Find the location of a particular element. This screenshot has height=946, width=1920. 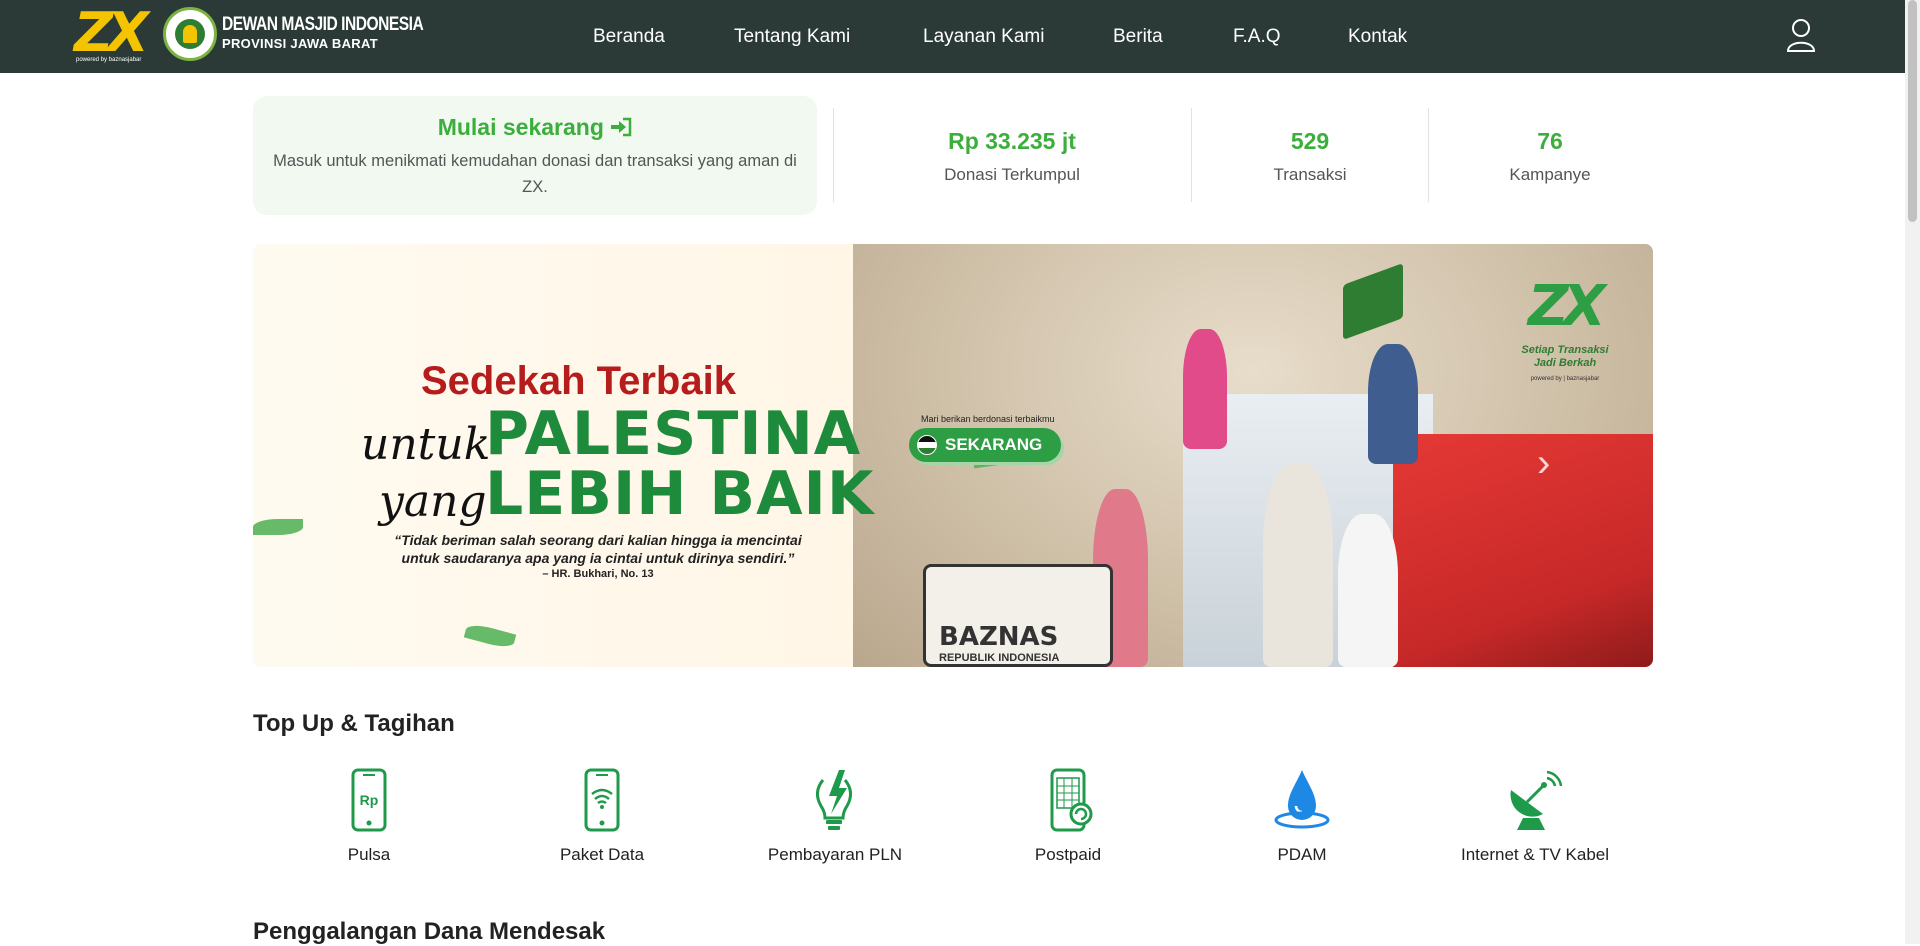

phone-wifi-icon is located at coordinates (602, 800).